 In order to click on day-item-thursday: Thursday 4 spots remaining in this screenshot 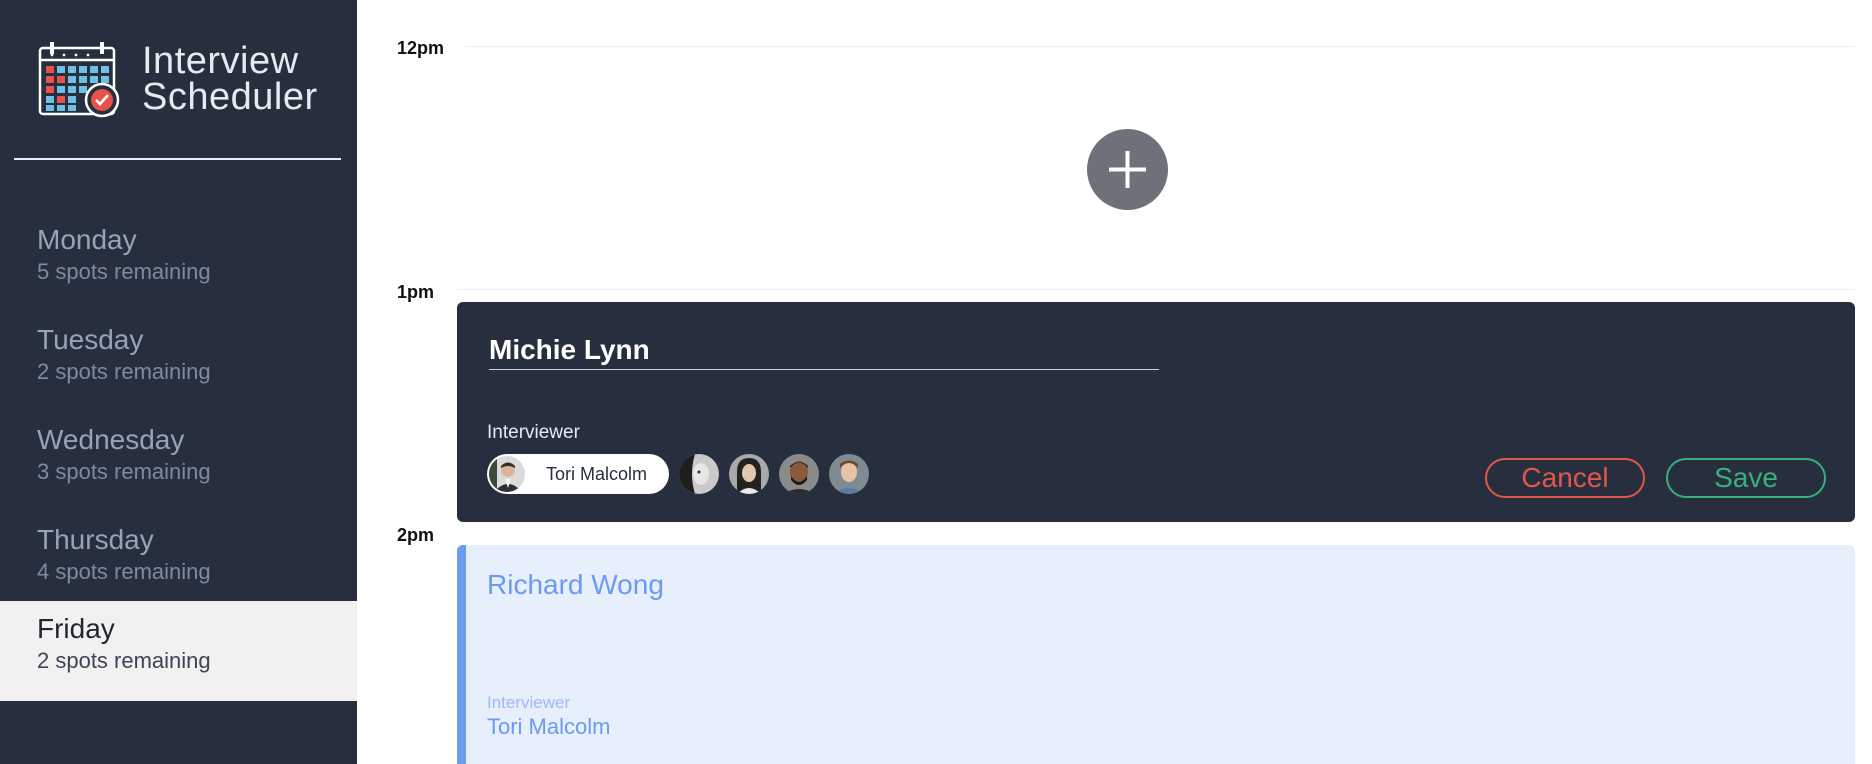, I will do `click(178, 562)`.